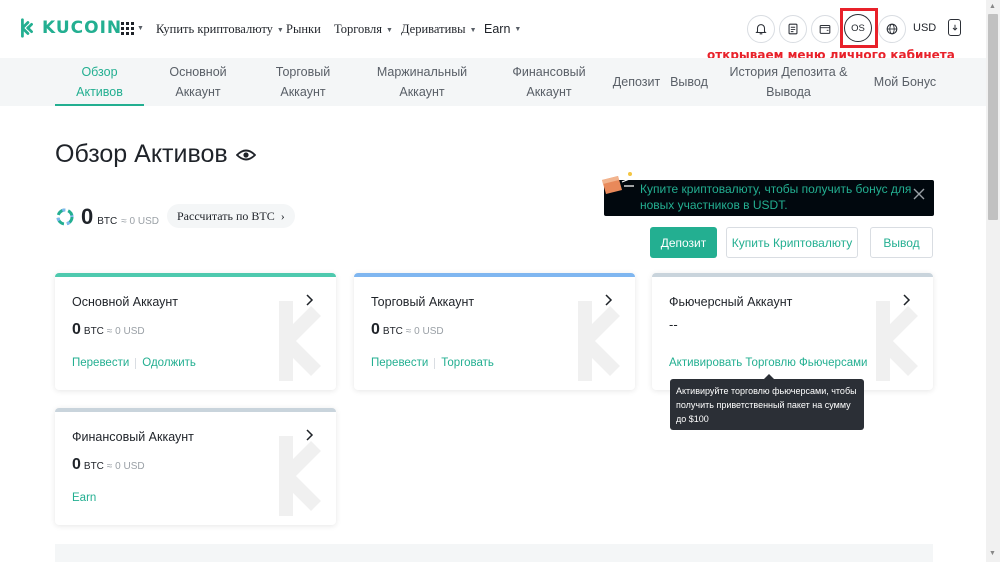 The height and width of the screenshot is (562, 1000). I want to click on tab-trading-account: Торговый Аккаунт, so click(303, 82).